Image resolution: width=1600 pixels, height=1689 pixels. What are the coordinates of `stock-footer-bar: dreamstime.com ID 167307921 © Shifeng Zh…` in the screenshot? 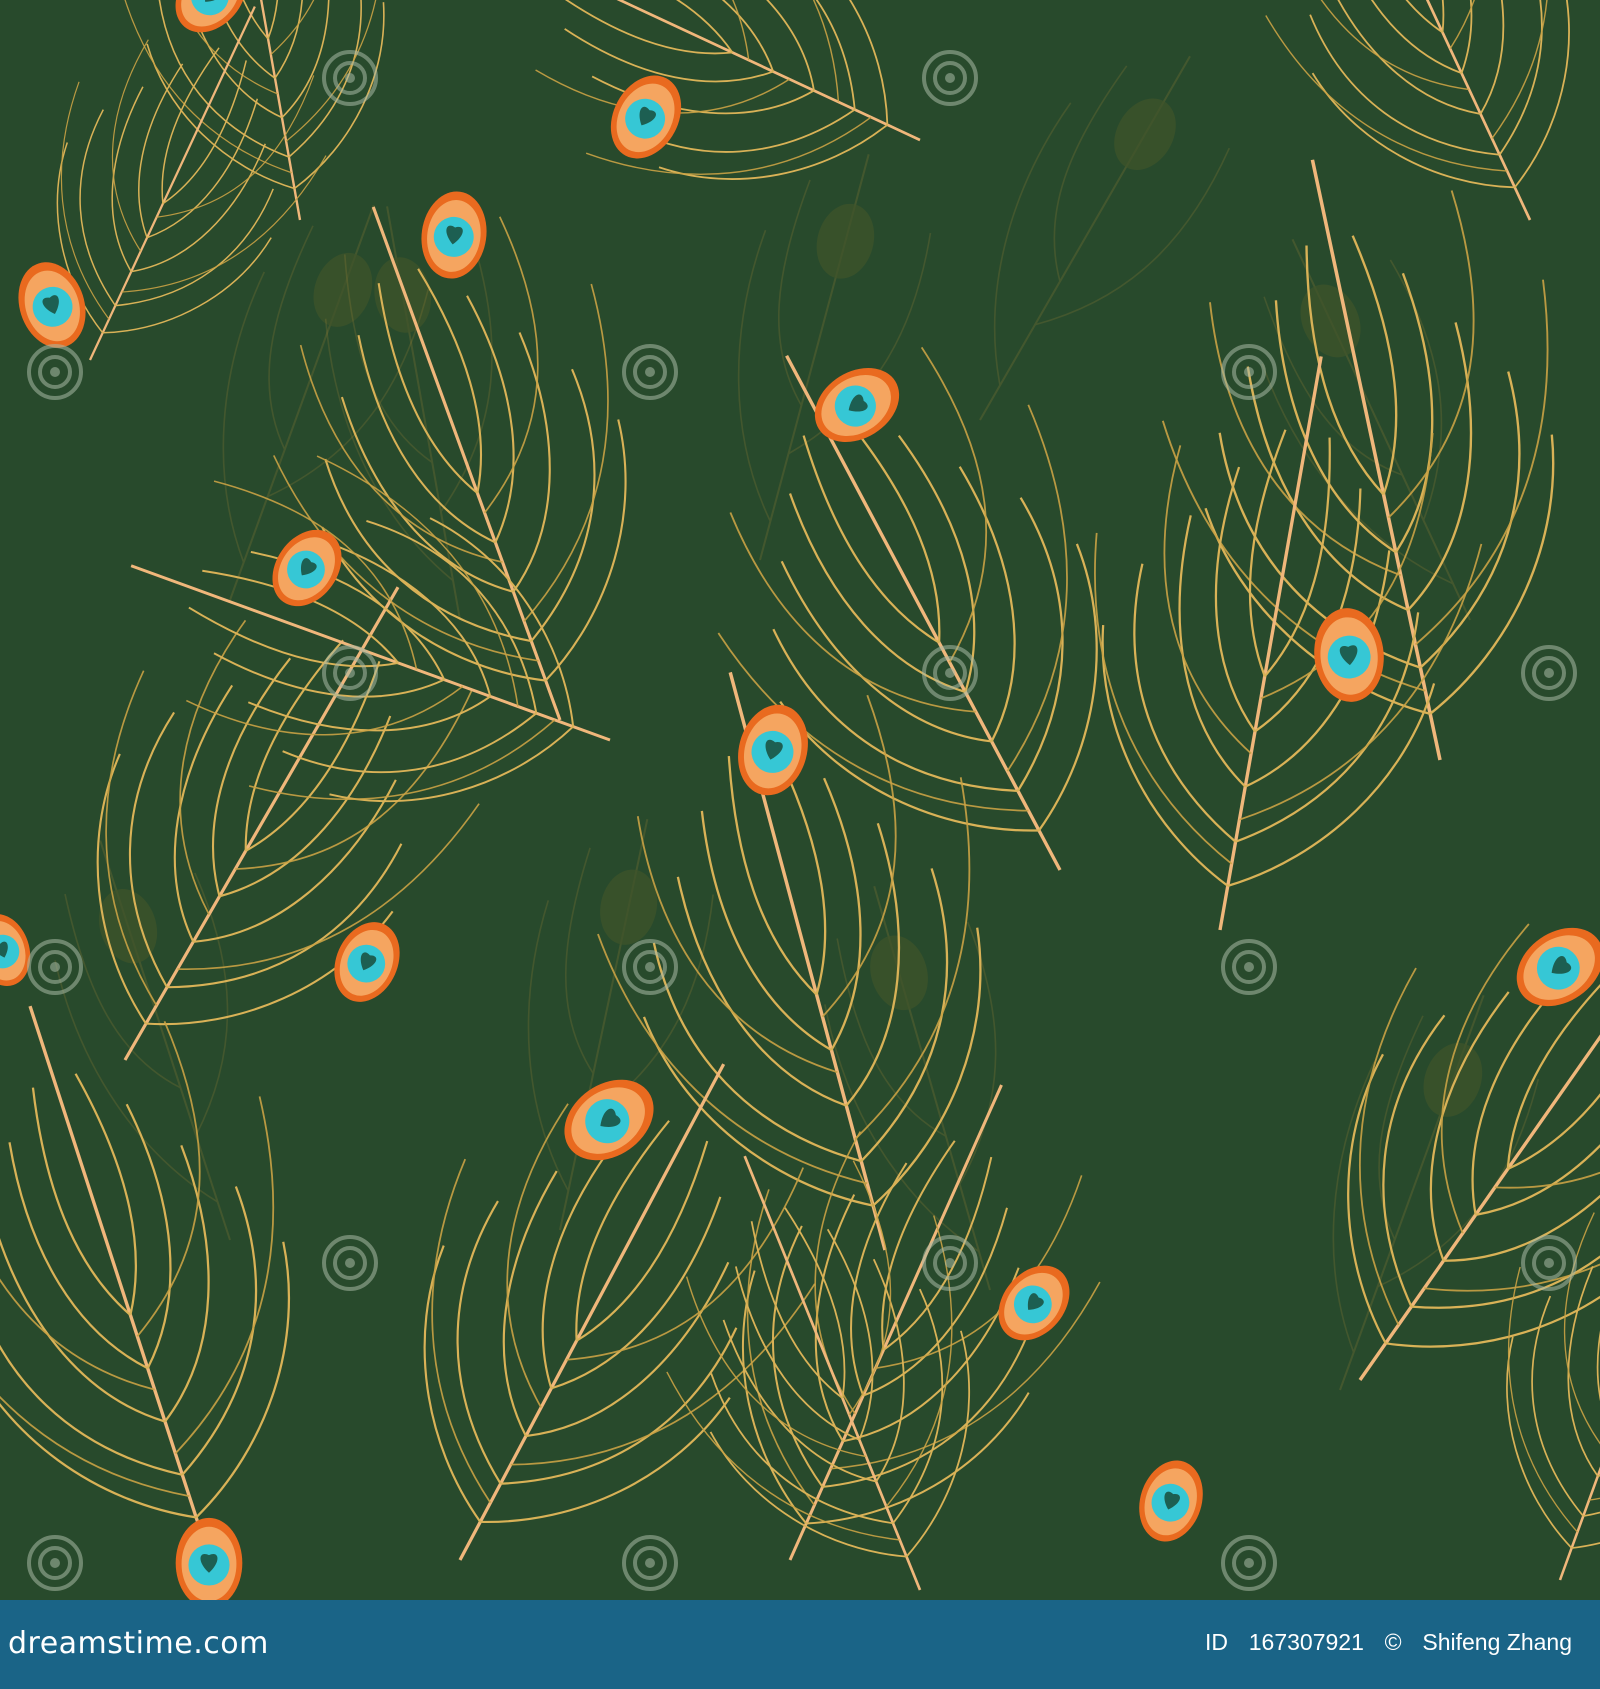 It's located at (800, 1644).